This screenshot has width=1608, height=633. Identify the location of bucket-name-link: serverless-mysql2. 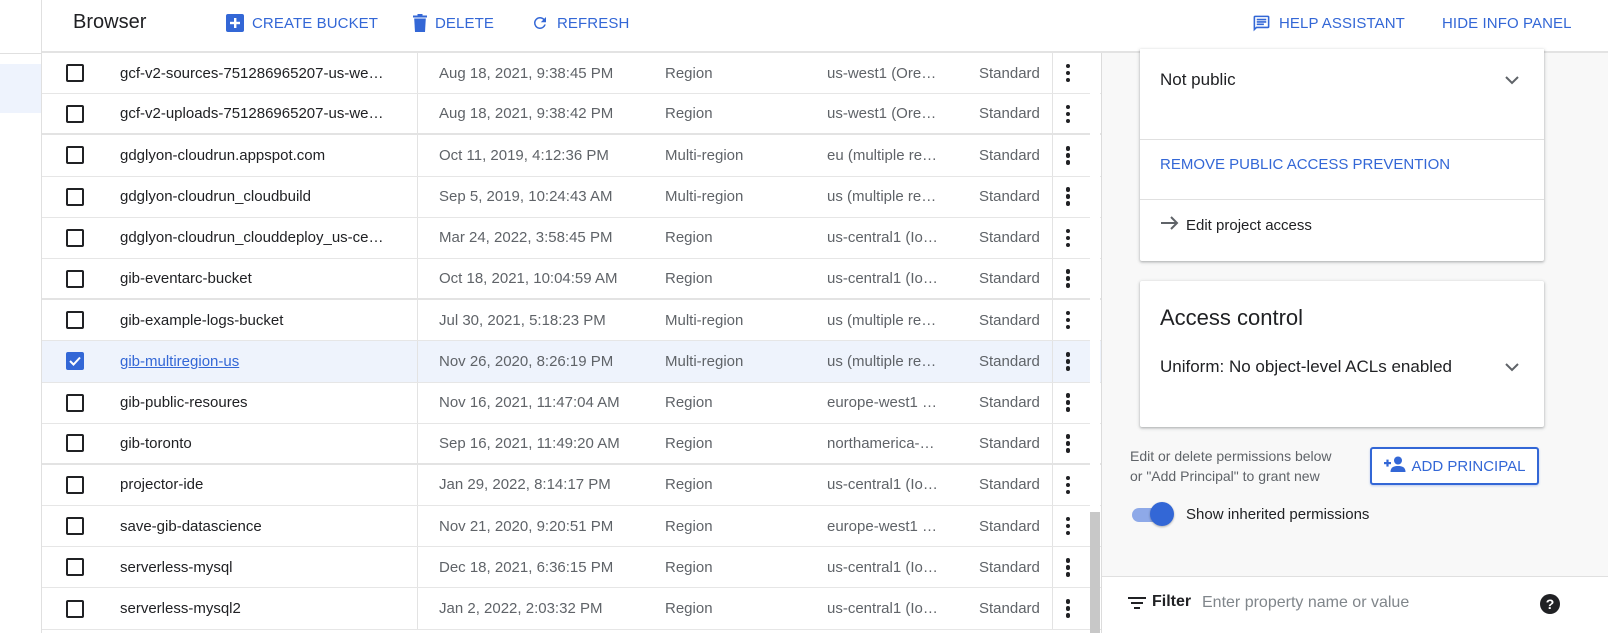
(270, 608).